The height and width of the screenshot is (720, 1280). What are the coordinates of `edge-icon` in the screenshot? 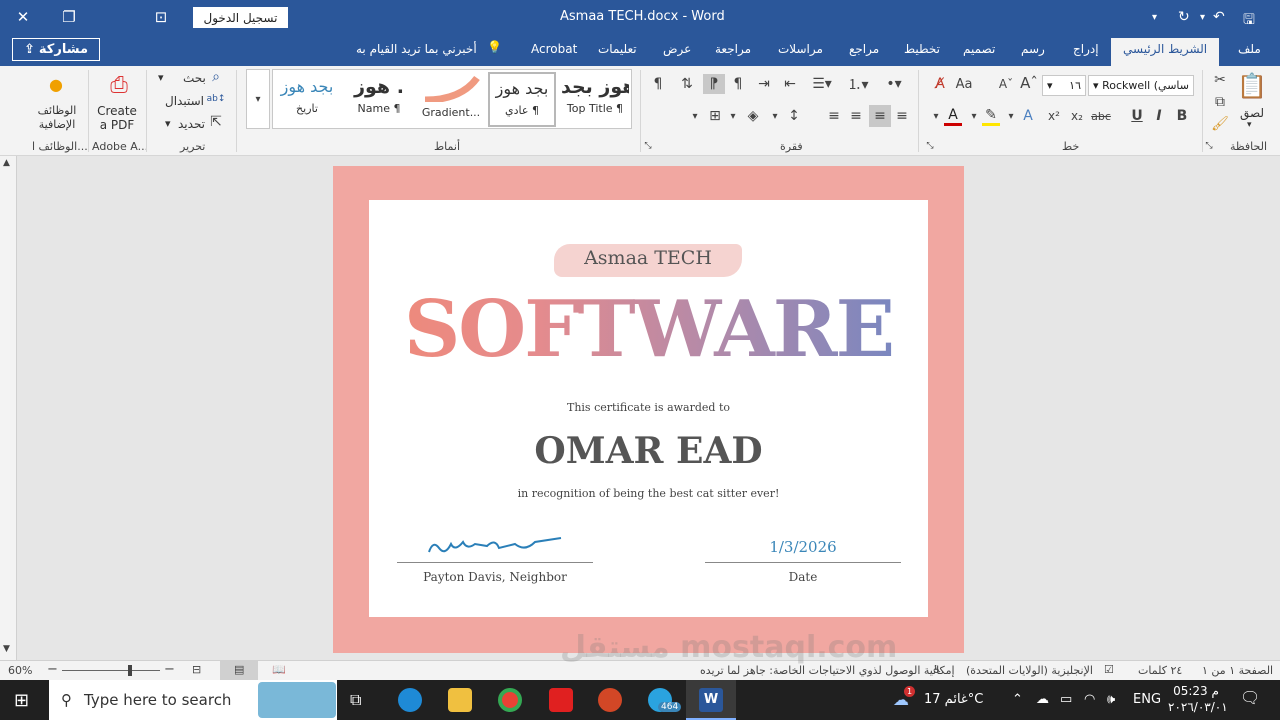 It's located at (410, 700).